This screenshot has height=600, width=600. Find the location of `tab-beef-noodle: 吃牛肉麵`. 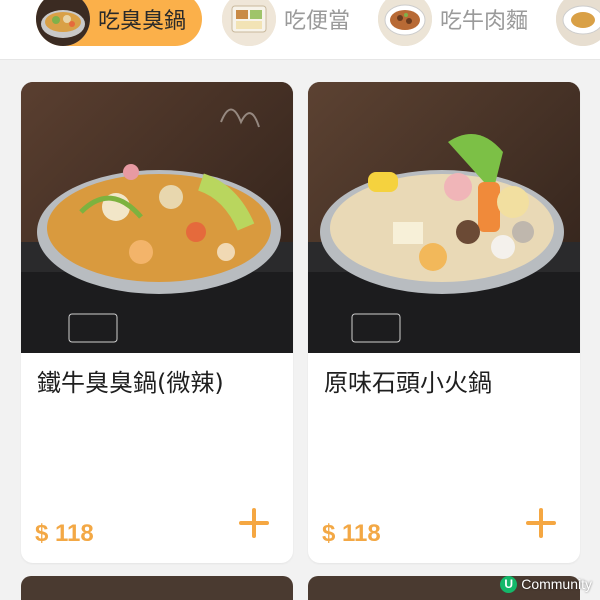

tab-beef-noodle: 吃牛肉麵 is located at coordinates (453, 23).